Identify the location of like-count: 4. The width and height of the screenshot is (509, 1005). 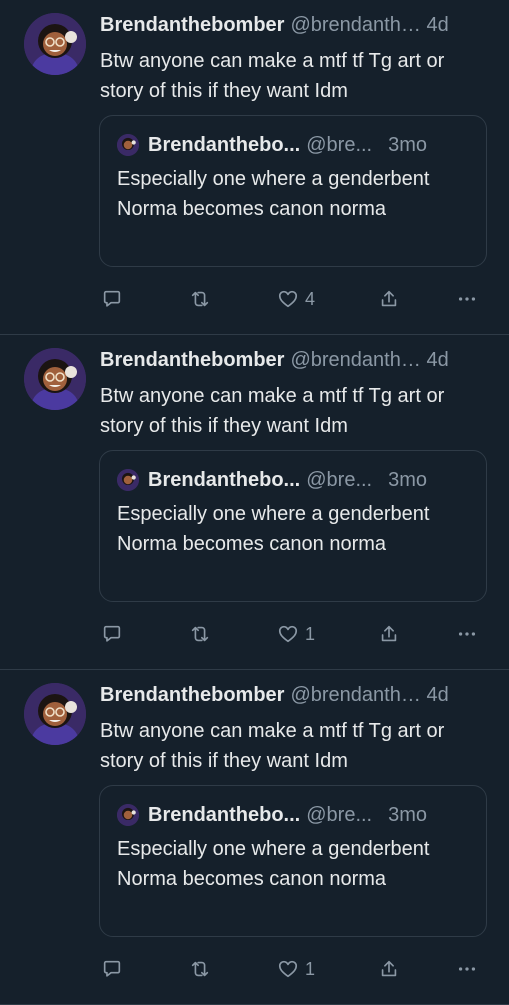
(310, 298).